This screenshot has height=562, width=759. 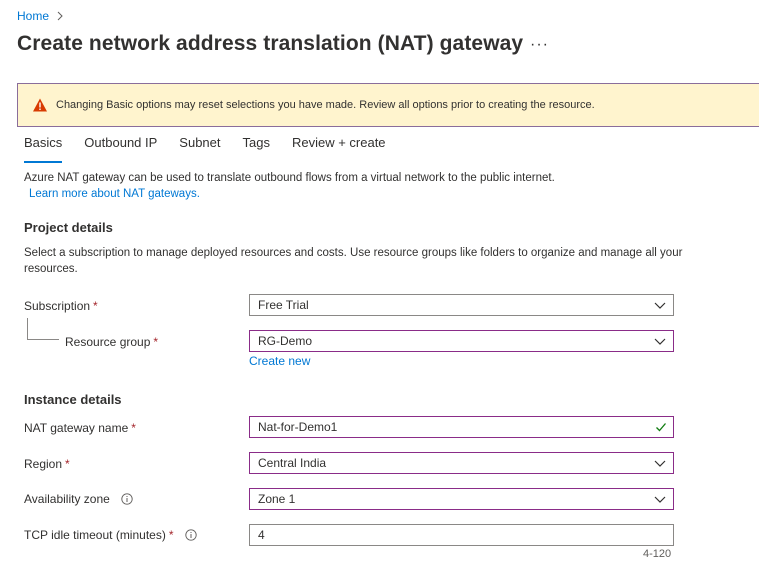 I want to click on tab-basics: Basics, so click(x=43, y=148).